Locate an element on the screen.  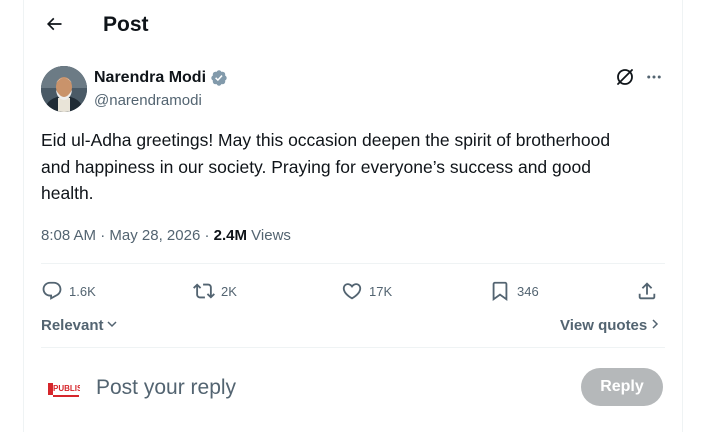
post-meta: 8:08 AM · May 28, 2026 · 2.4M Views is located at coordinates (166, 236).